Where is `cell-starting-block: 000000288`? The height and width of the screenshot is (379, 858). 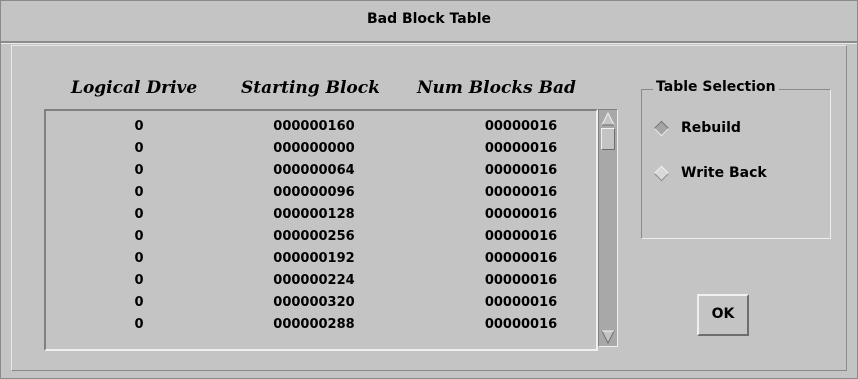
cell-starting-block: 000000288 is located at coordinates (314, 324).